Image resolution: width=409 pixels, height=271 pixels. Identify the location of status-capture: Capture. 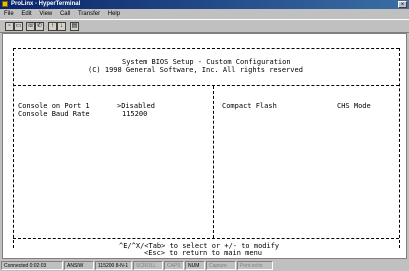
(221, 265).